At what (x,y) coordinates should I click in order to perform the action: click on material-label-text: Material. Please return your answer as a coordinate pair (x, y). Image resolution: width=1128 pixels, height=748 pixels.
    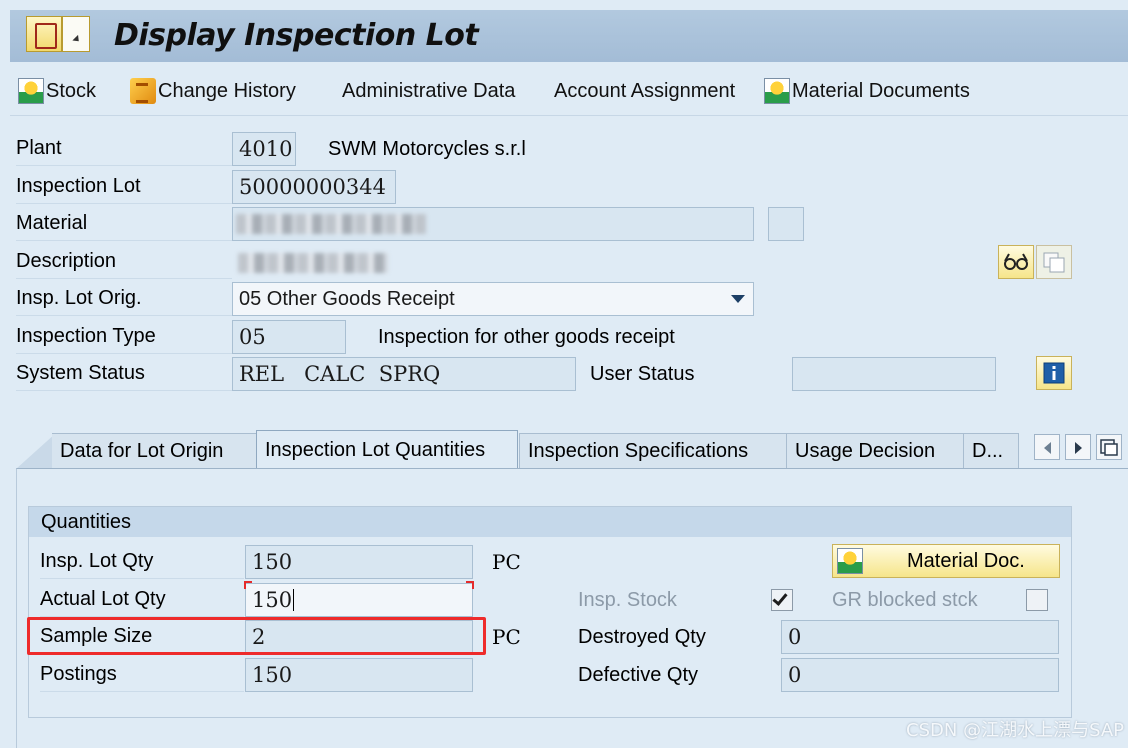
    Looking at the image, I should click on (52, 223).